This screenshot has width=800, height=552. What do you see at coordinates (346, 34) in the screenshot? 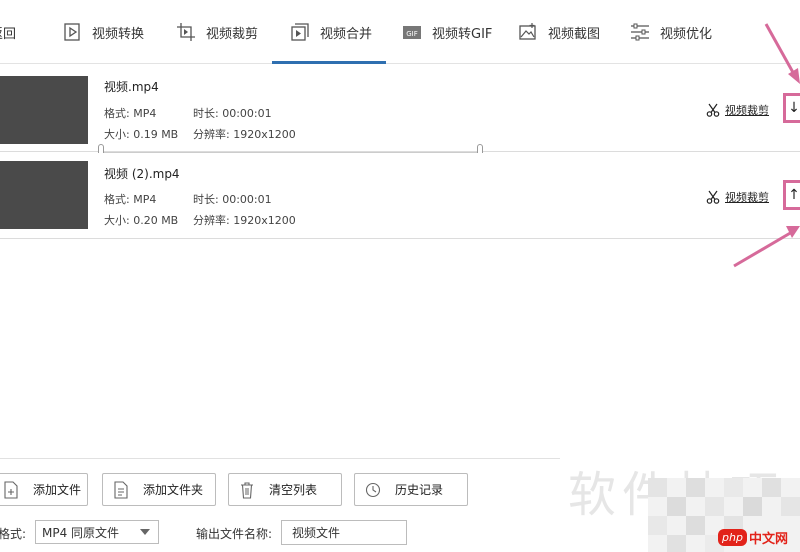
I see `tab-label: 视频合并` at bounding box center [346, 34].